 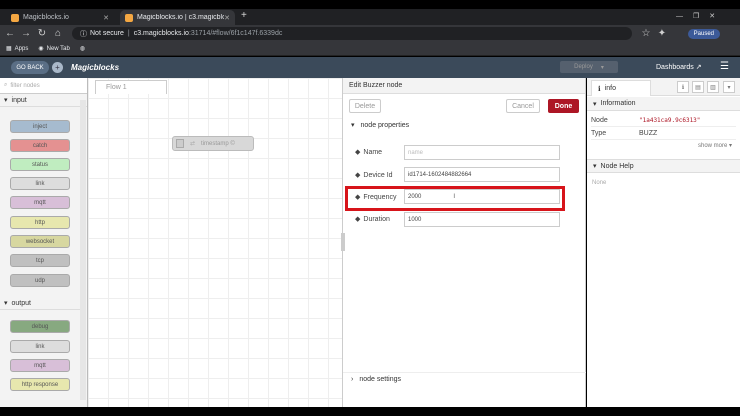 What do you see at coordinates (60, 17) in the screenshot?
I see `browser-tab-1: Magicblocks.io ✕` at bounding box center [60, 17].